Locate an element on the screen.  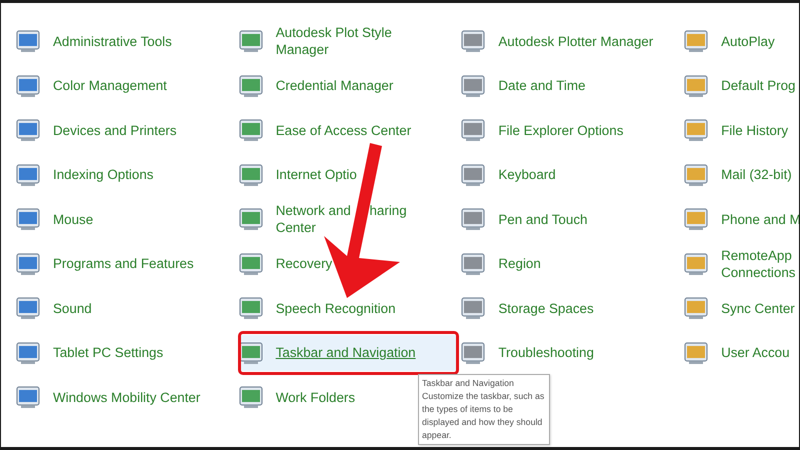
control-panel-item: Ease of Access Center is located at coordinates (349, 130).